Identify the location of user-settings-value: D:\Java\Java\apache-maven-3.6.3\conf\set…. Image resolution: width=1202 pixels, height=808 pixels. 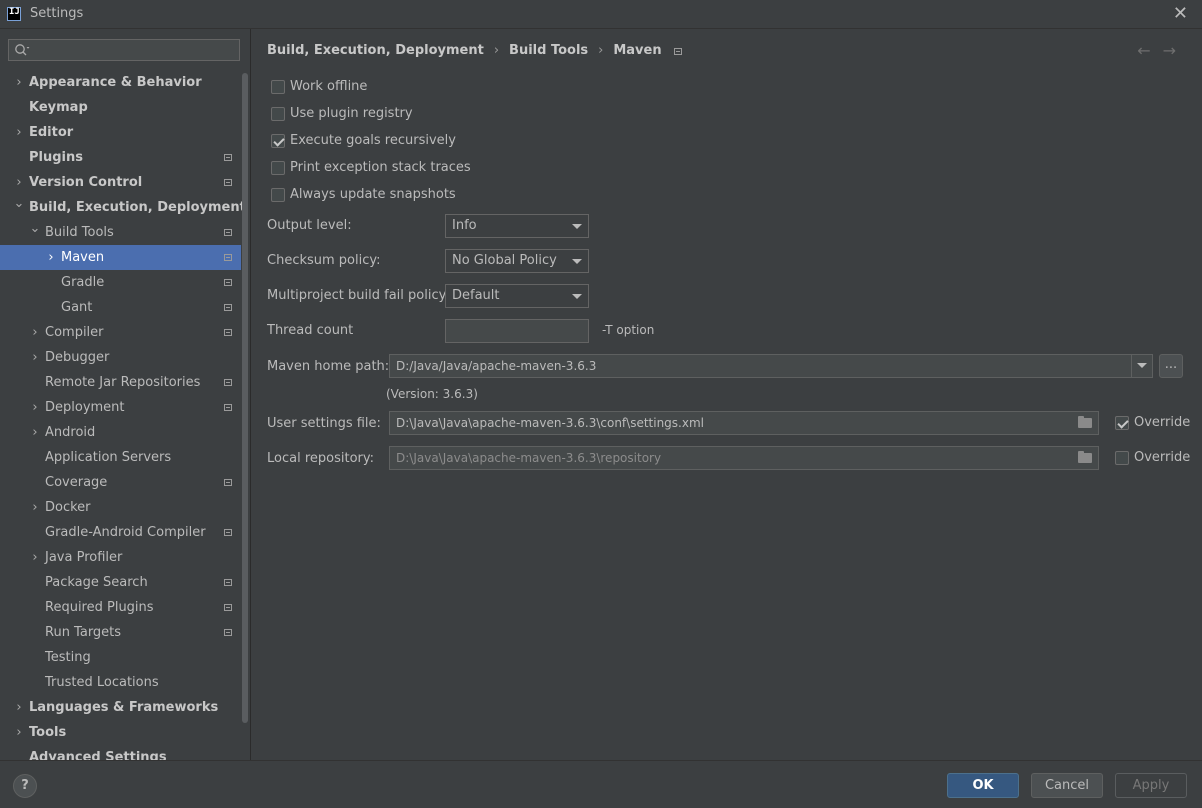
(550, 423).